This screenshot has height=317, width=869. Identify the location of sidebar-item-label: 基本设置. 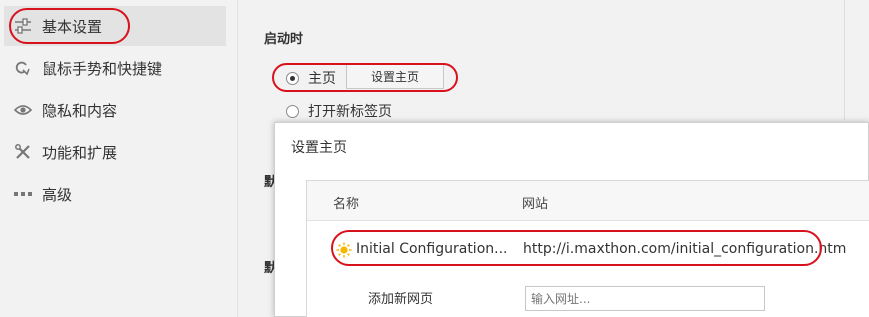
(72, 26).